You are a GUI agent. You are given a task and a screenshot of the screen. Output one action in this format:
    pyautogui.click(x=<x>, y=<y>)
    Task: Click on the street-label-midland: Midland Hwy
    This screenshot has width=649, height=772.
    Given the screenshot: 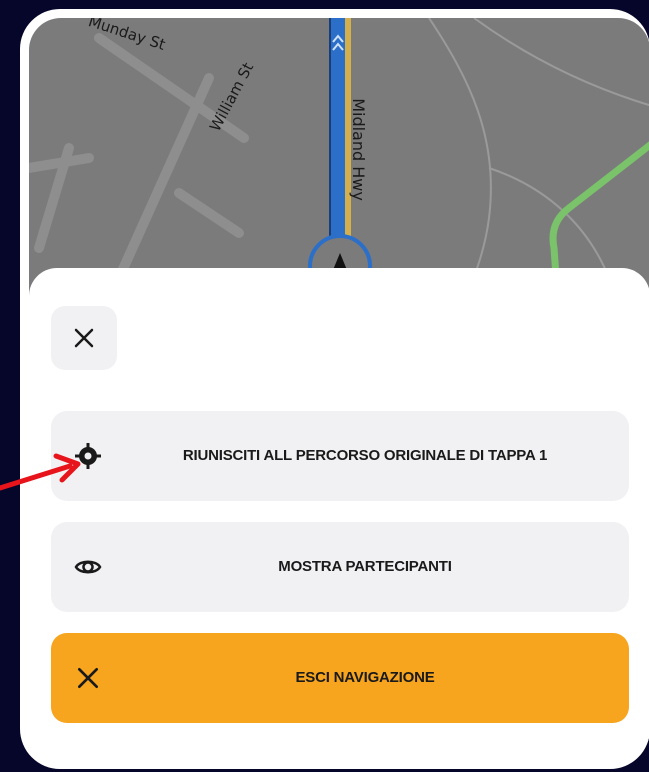 What is the action you would take?
    pyautogui.click(x=358, y=149)
    